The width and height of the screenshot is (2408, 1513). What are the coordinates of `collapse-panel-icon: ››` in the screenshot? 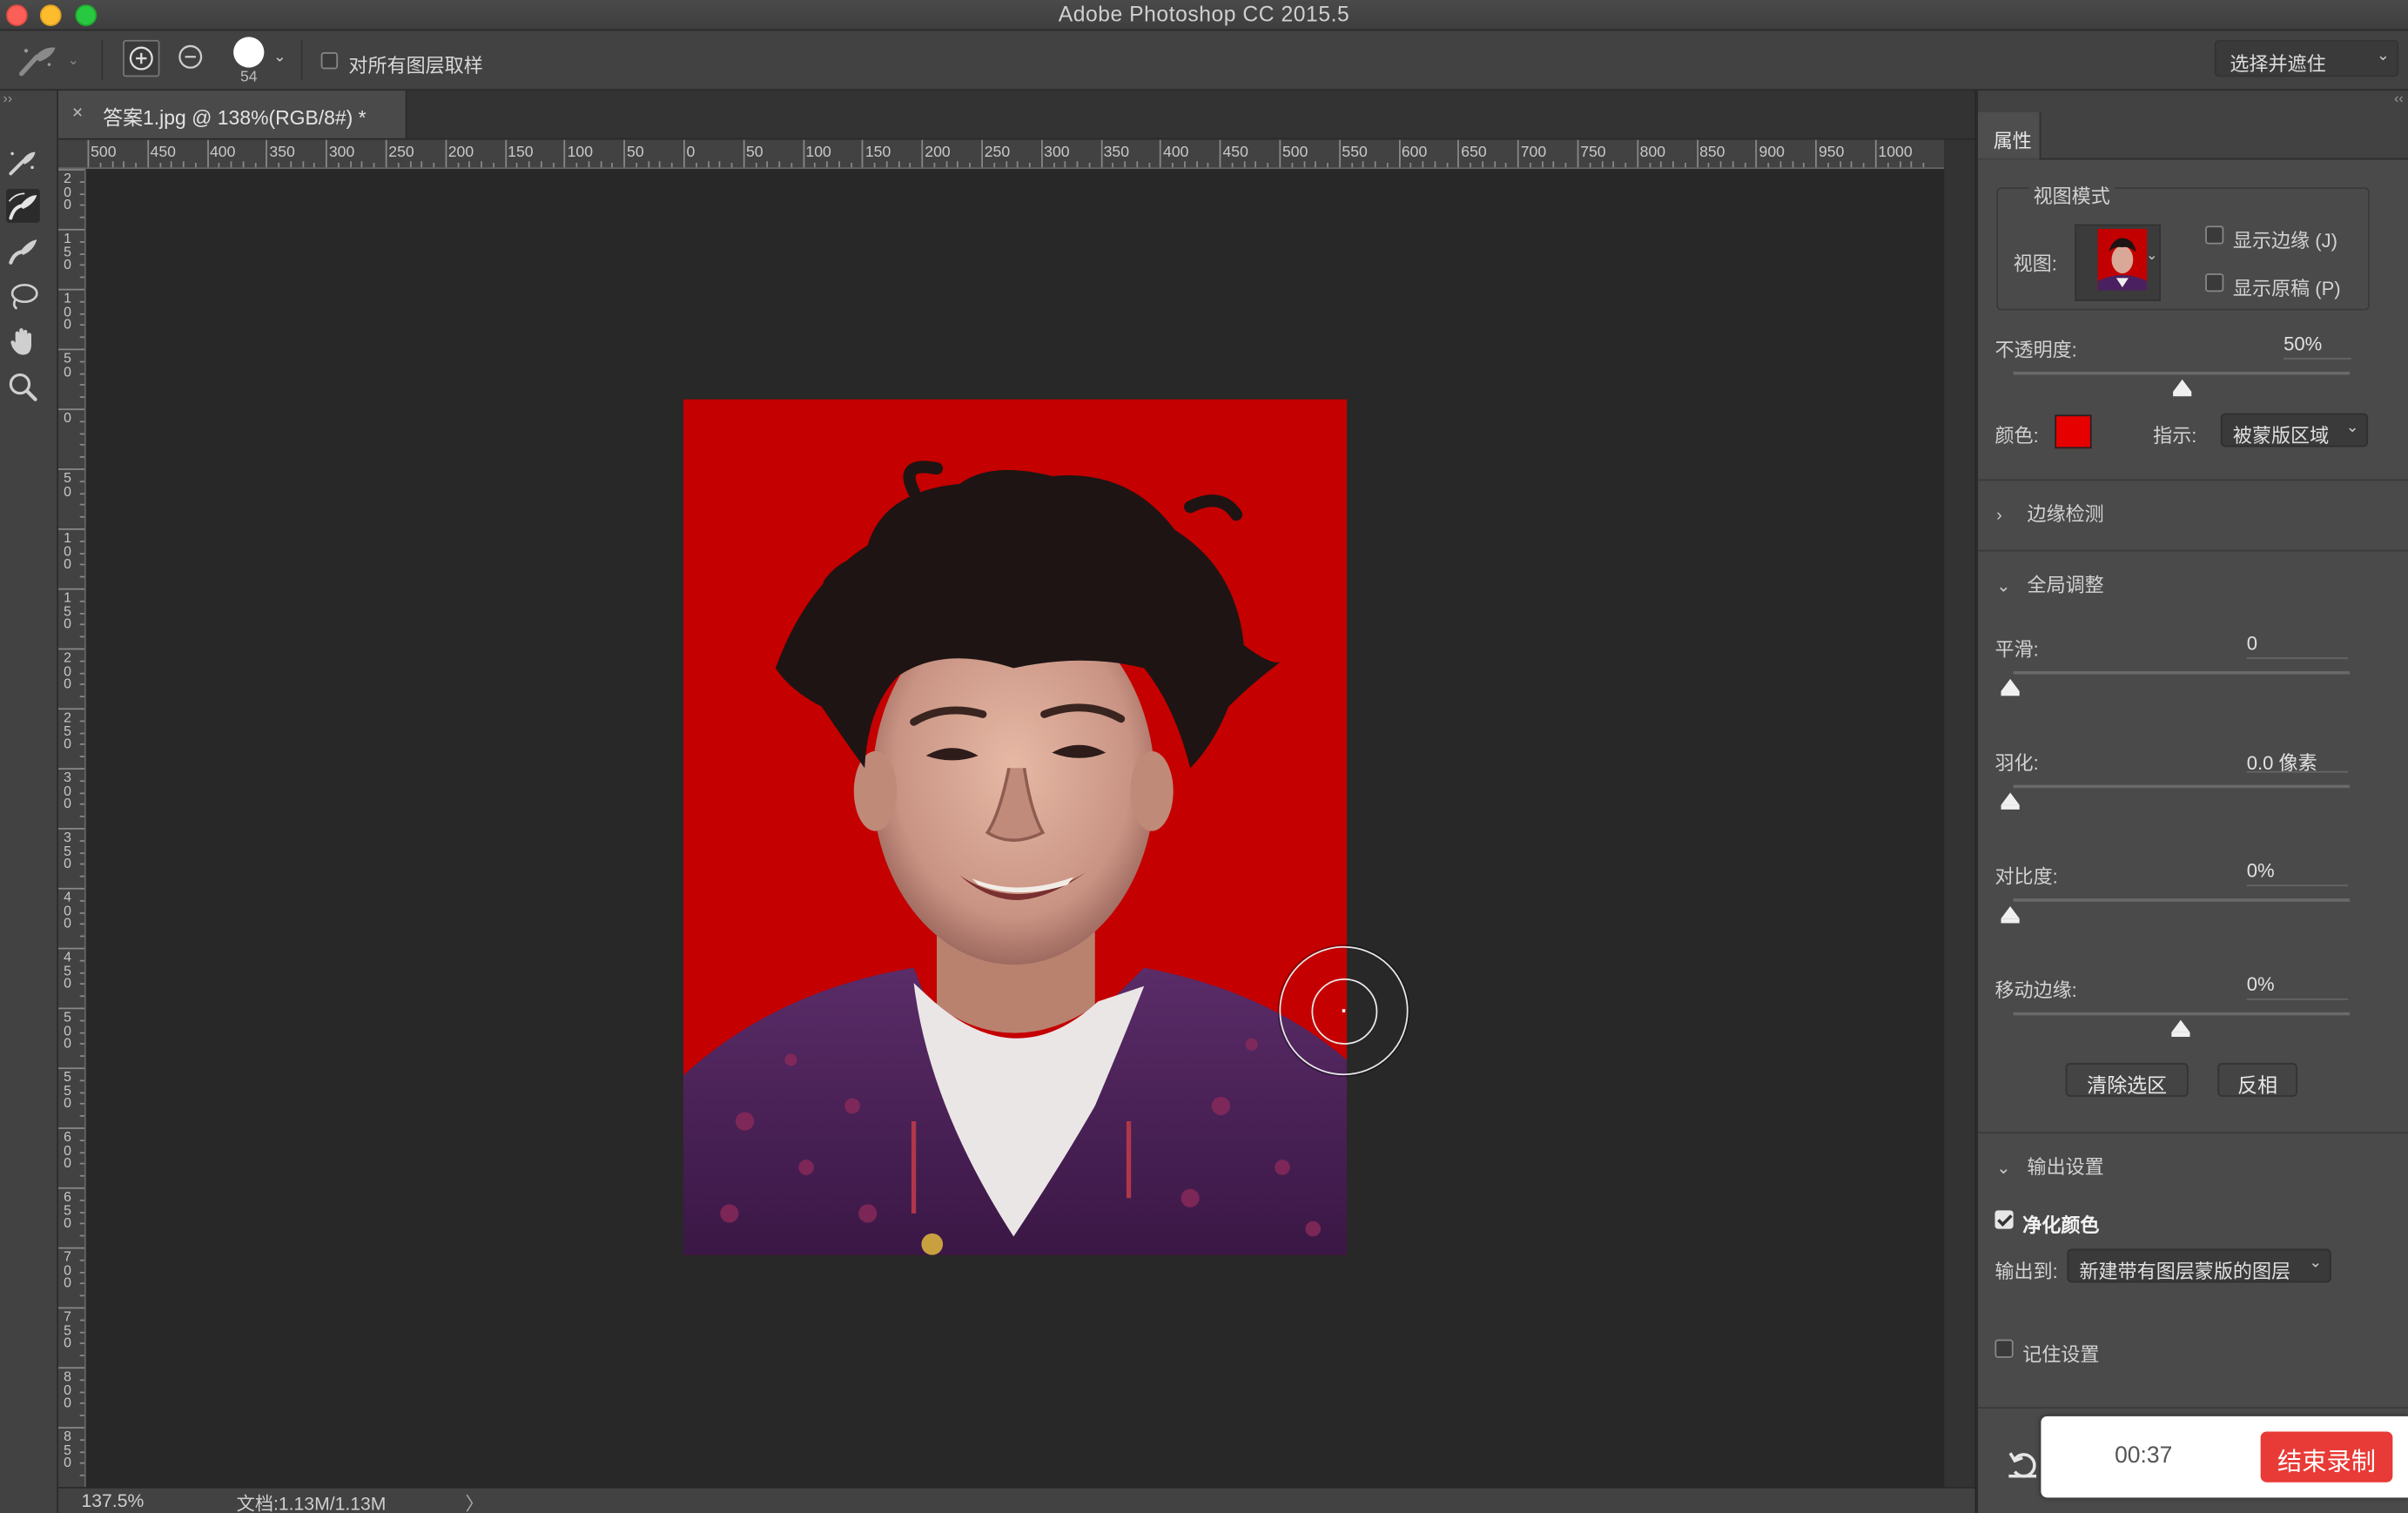 It's located at (8, 98).